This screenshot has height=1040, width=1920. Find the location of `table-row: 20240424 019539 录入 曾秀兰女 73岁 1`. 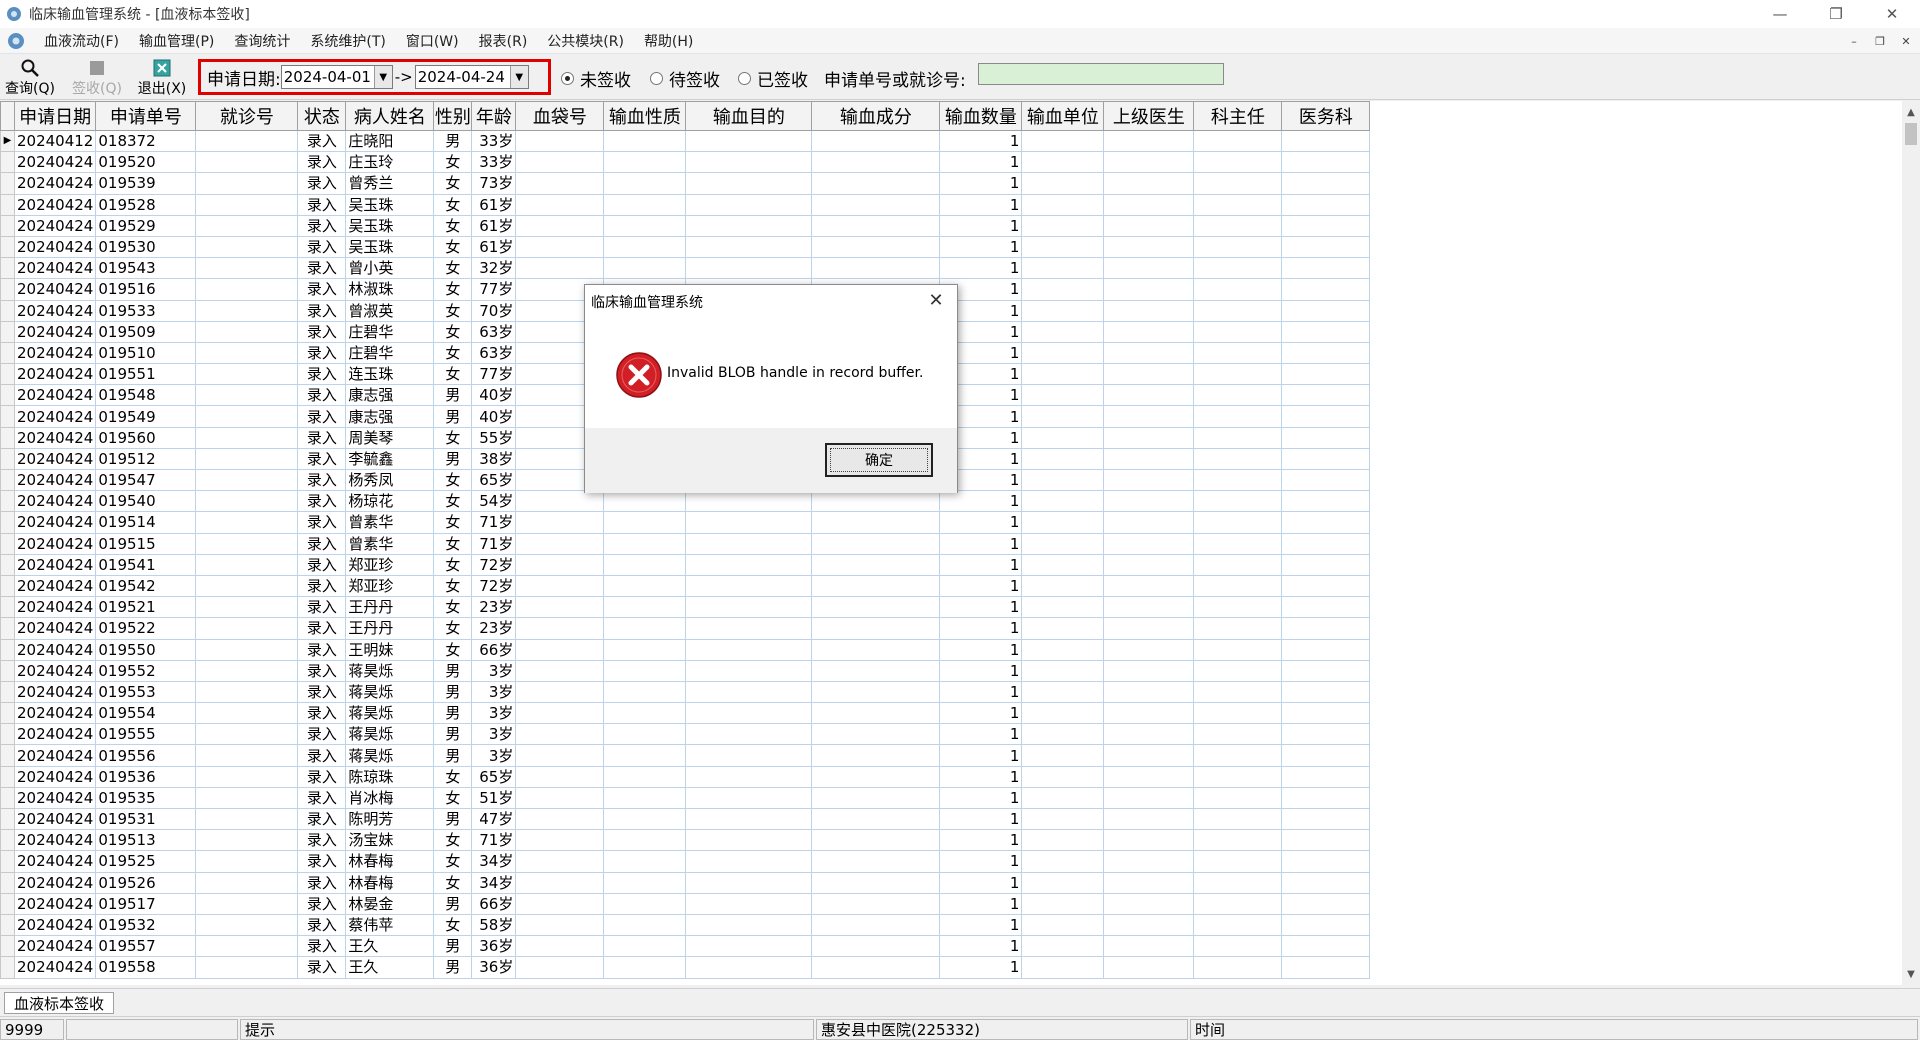

table-row: 20240424 019539 录入 曾秀兰女 73岁 1 is located at coordinates (685, 183).